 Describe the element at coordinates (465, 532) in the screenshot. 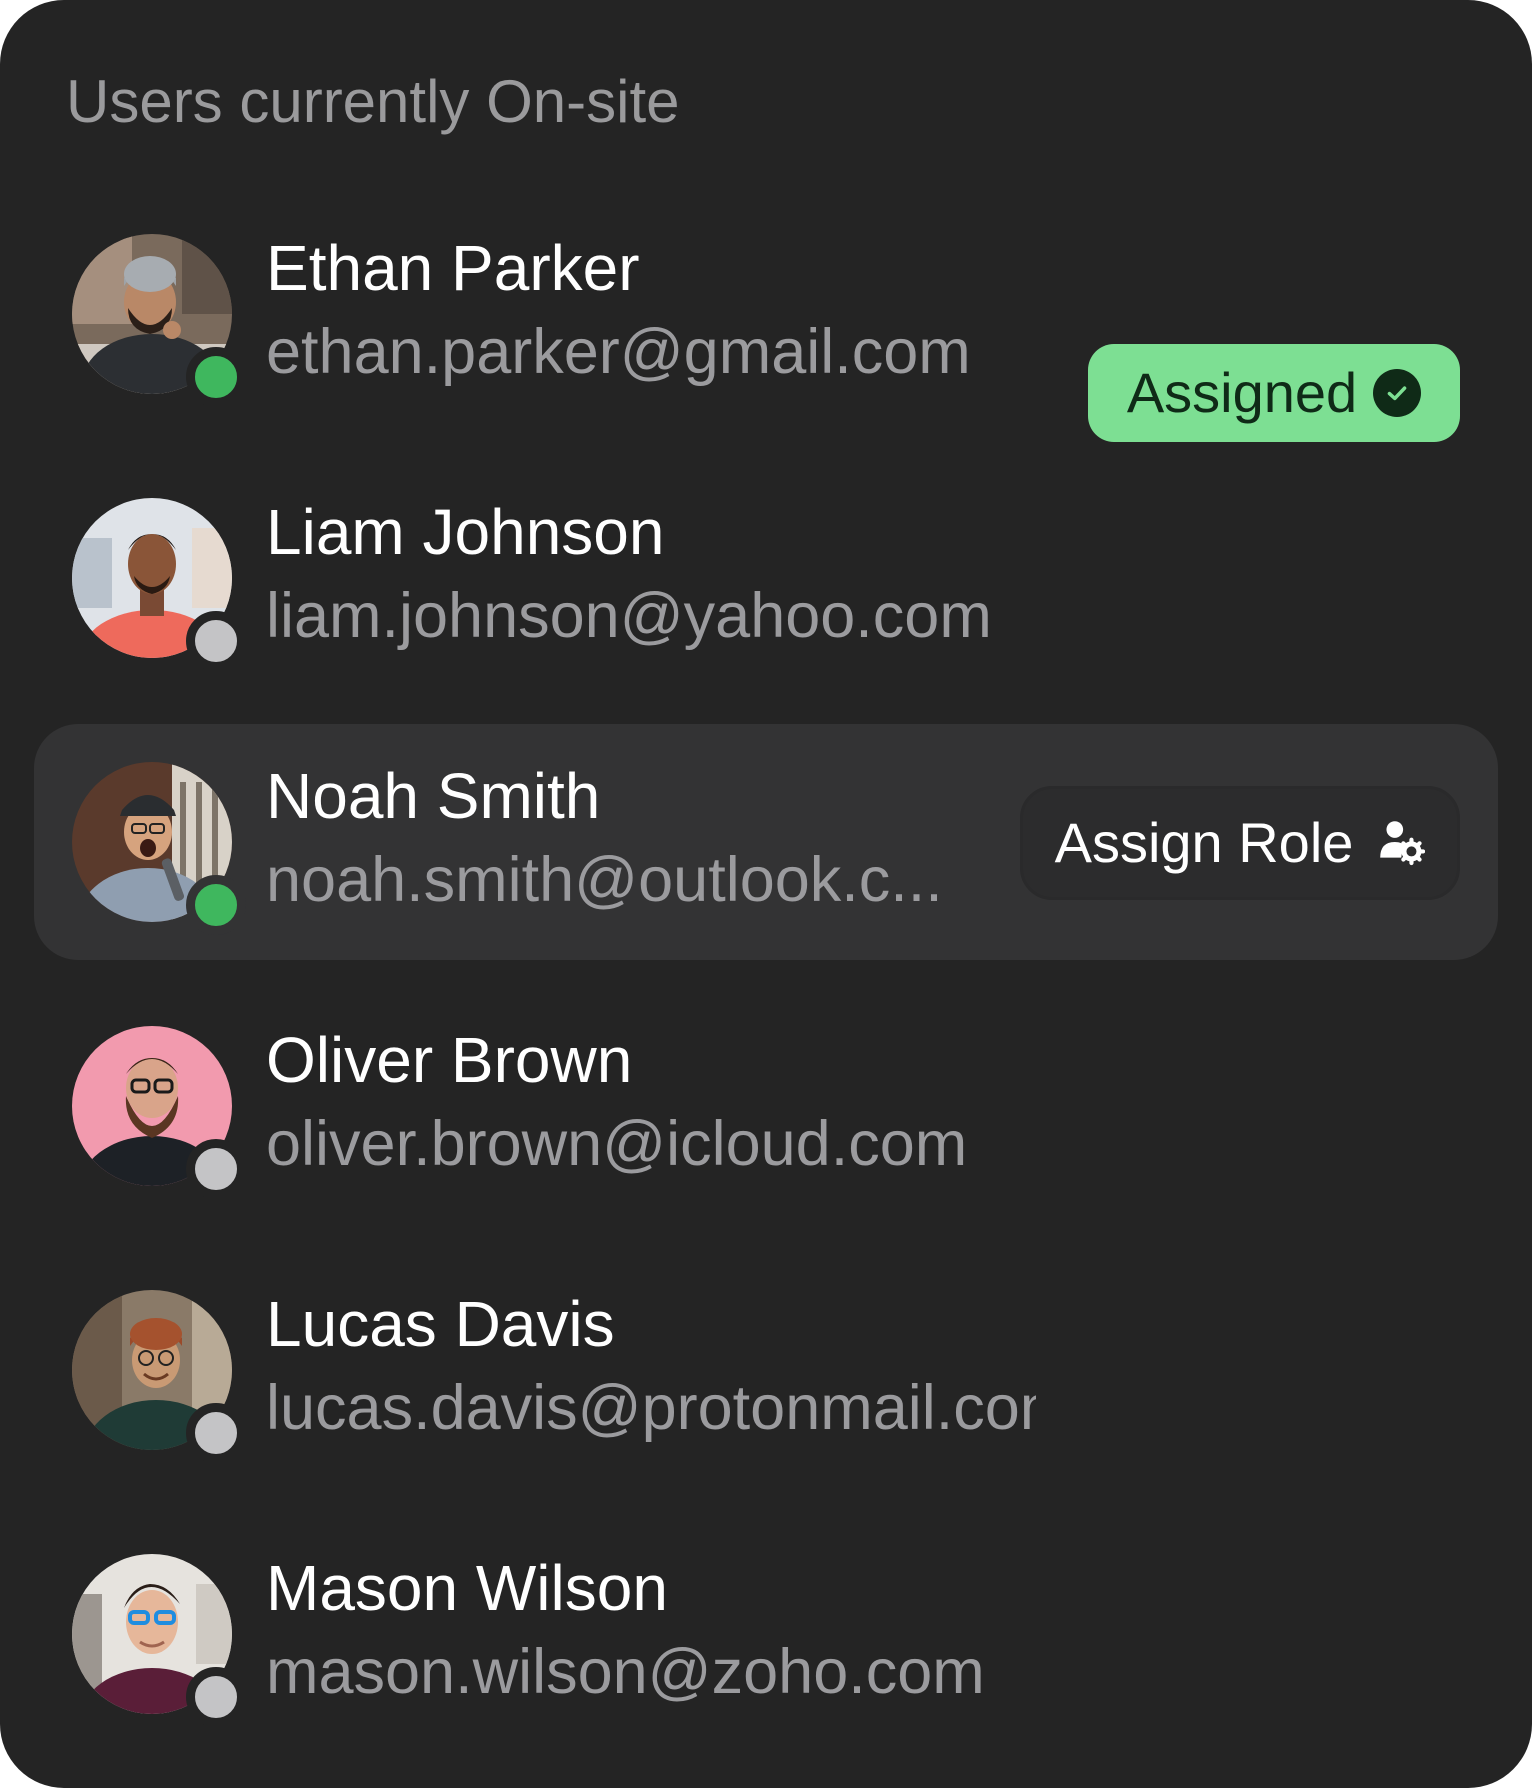

I see `user-name: Liam Johnson` at that location.